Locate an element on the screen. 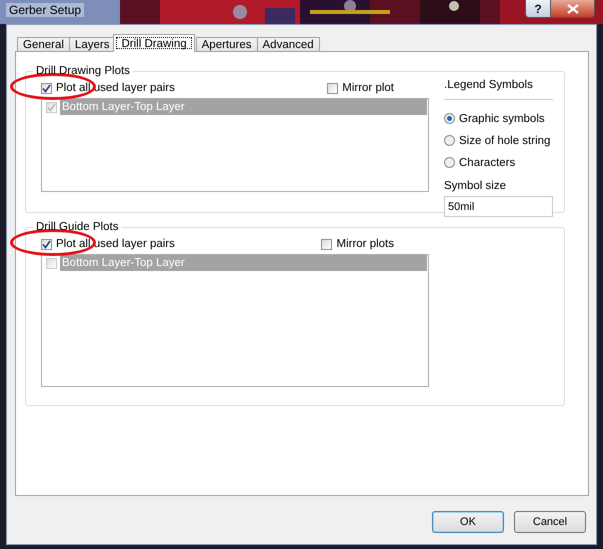 The width and height of the screenshot is (603, 549). checkbox-label: Mirror plots is located at coordinates (365, 244).